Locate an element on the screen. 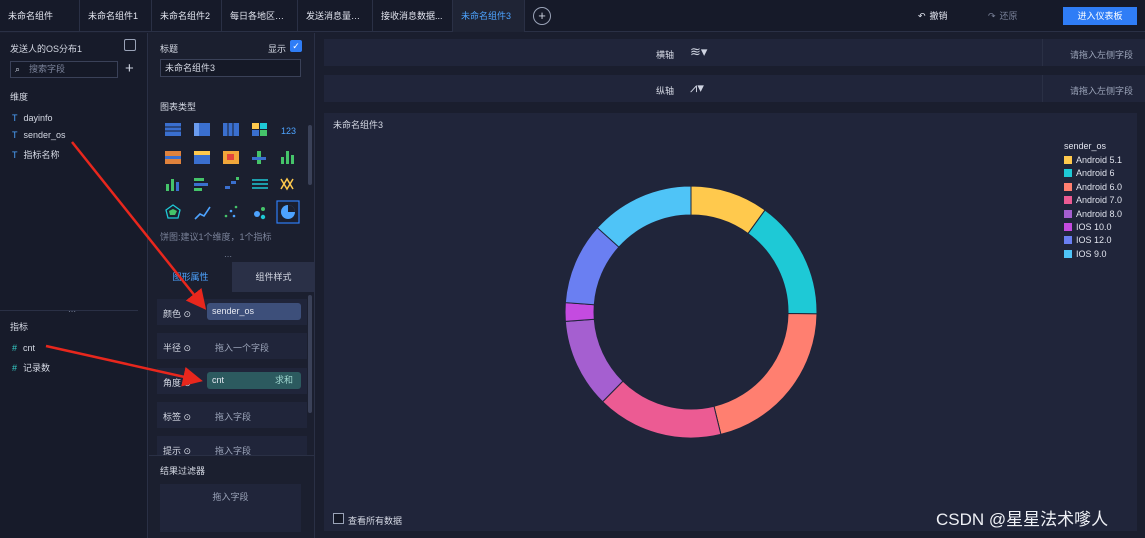  legend-item: Android 7.0 is located at coordinates (1093, 200).